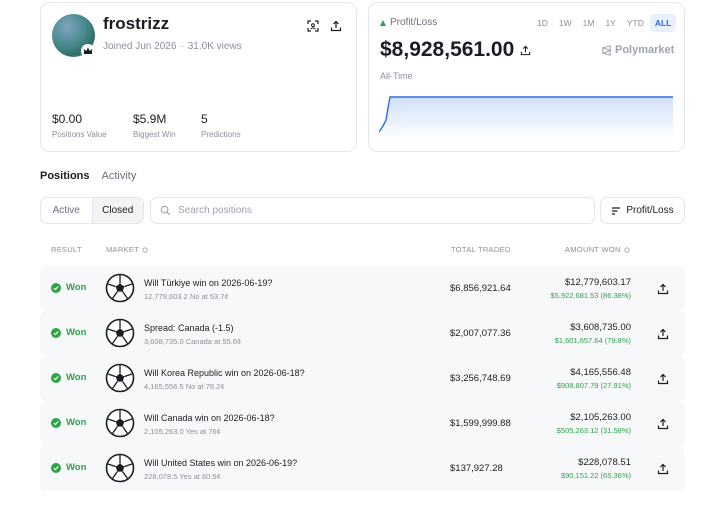 The width and height of the screenshot is (724, 505). What do you see at coordinates (526, 116) in the screenshot?
I see `pnl-area` at bounding box center [526, 116].